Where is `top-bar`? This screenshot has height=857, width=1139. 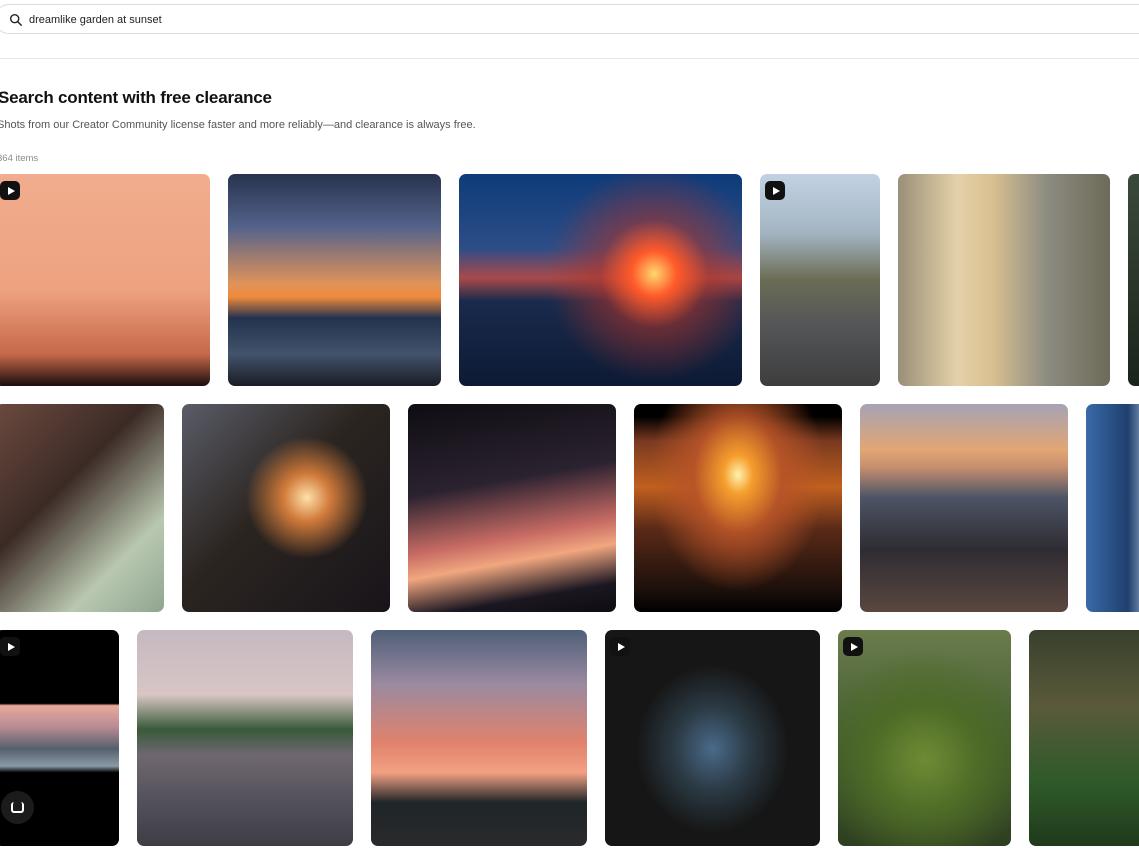 top-bar is located at coordinates (569, 29).